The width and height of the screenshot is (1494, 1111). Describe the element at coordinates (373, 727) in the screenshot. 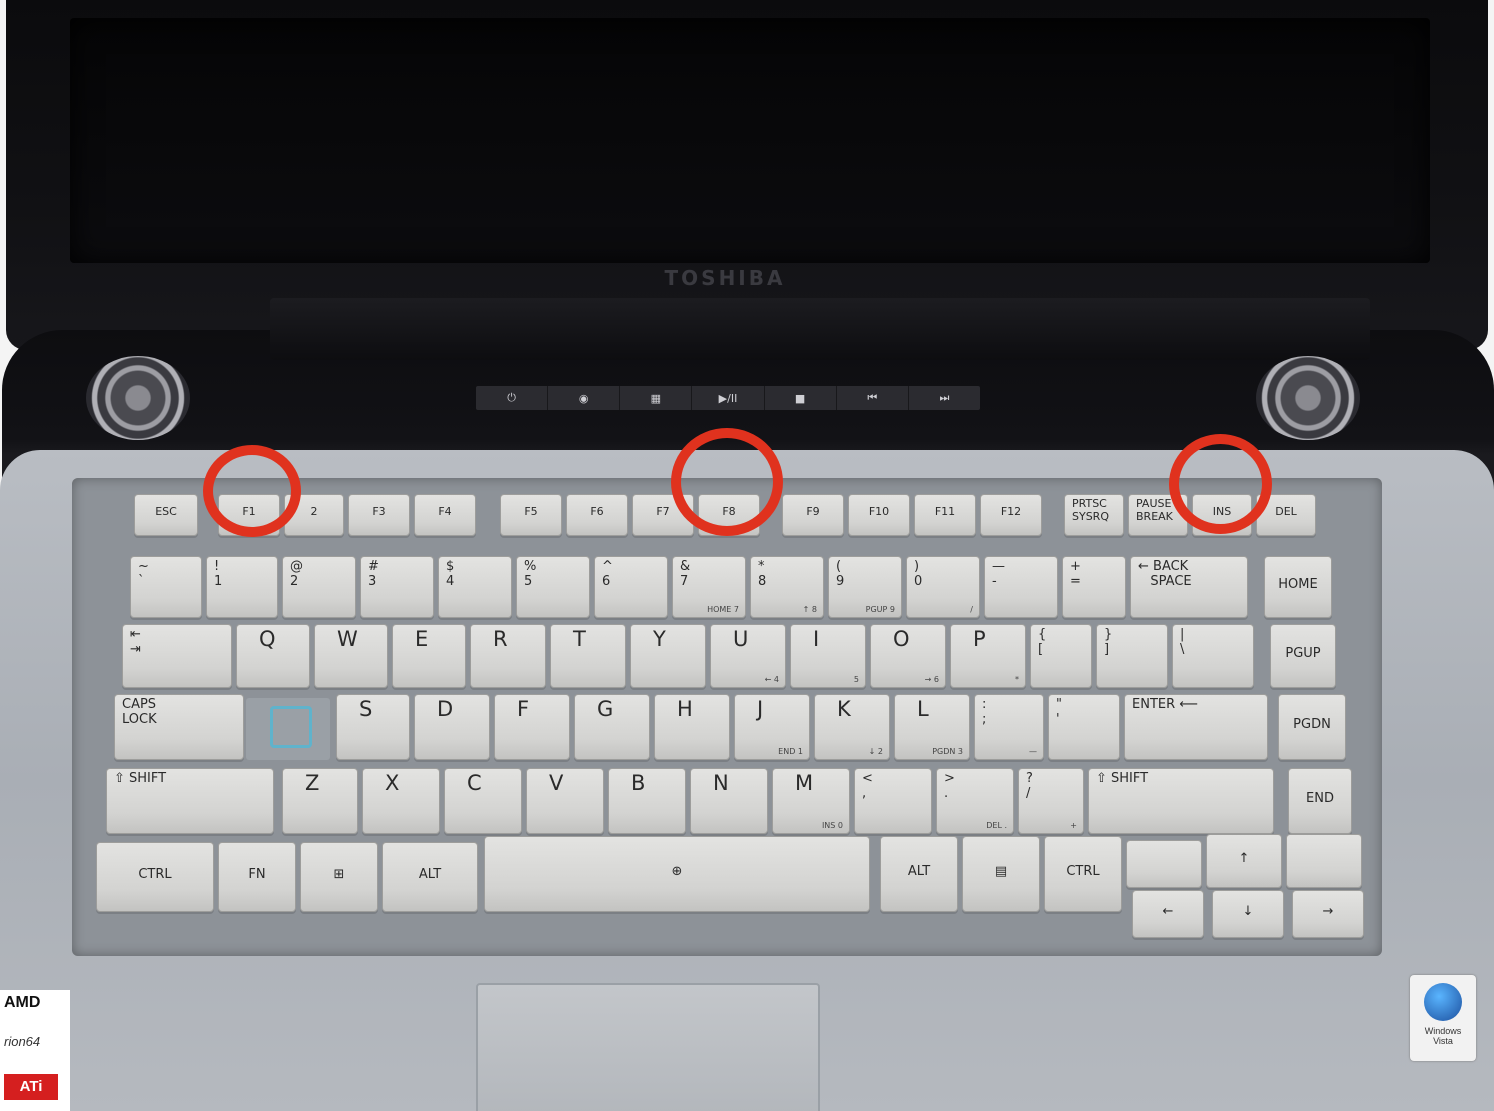

I see `key-s: S` at that location.